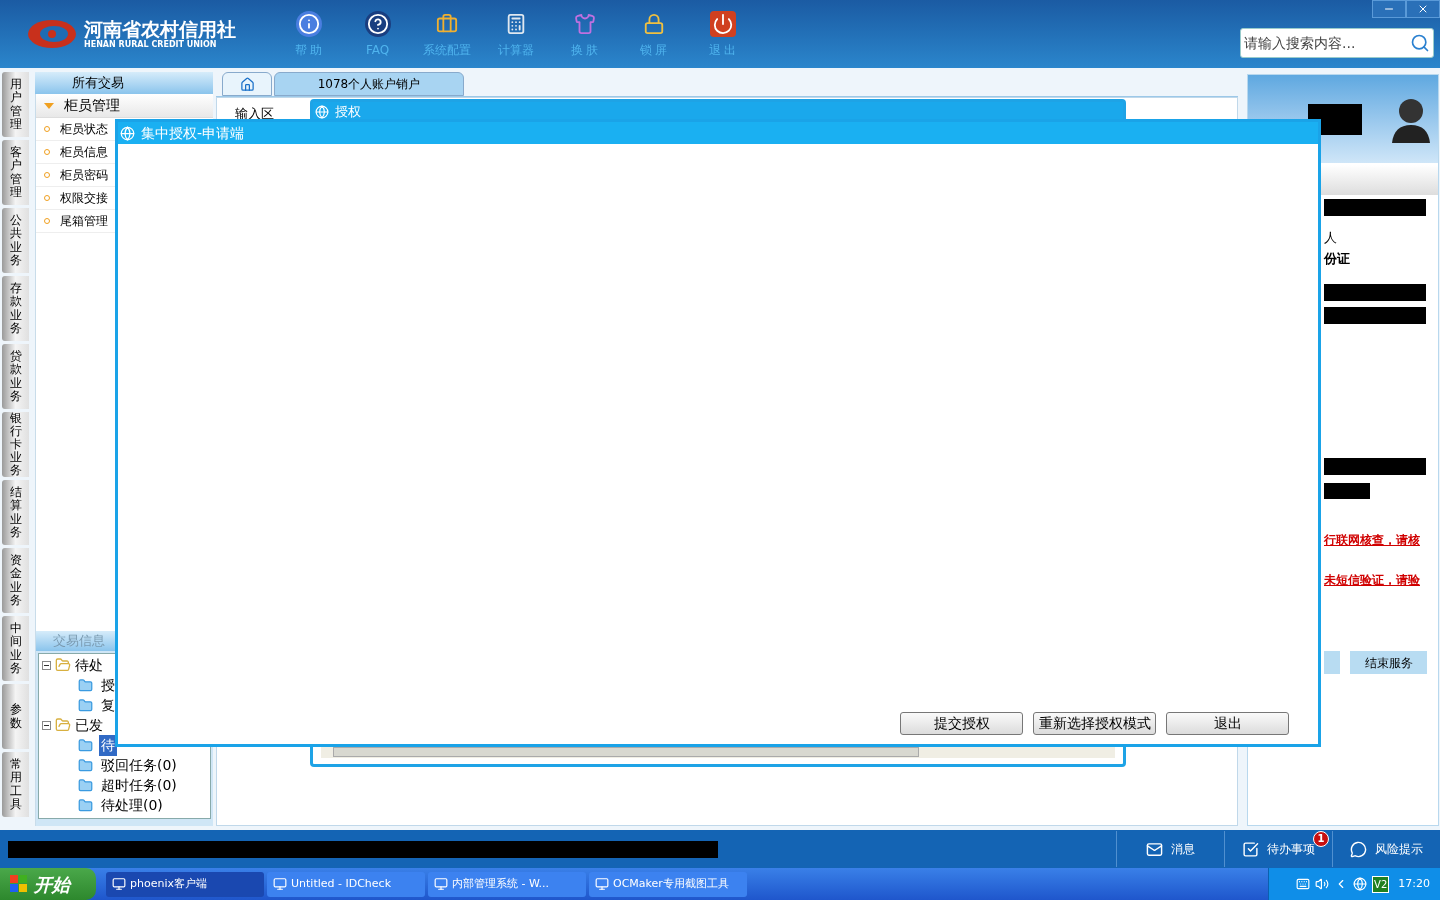 This screenshot has width=1440, height=900. What do you see at coordinates (108, 685) in the screenshot?
I see `tree-item: 授` at bounding box center [108, 685].